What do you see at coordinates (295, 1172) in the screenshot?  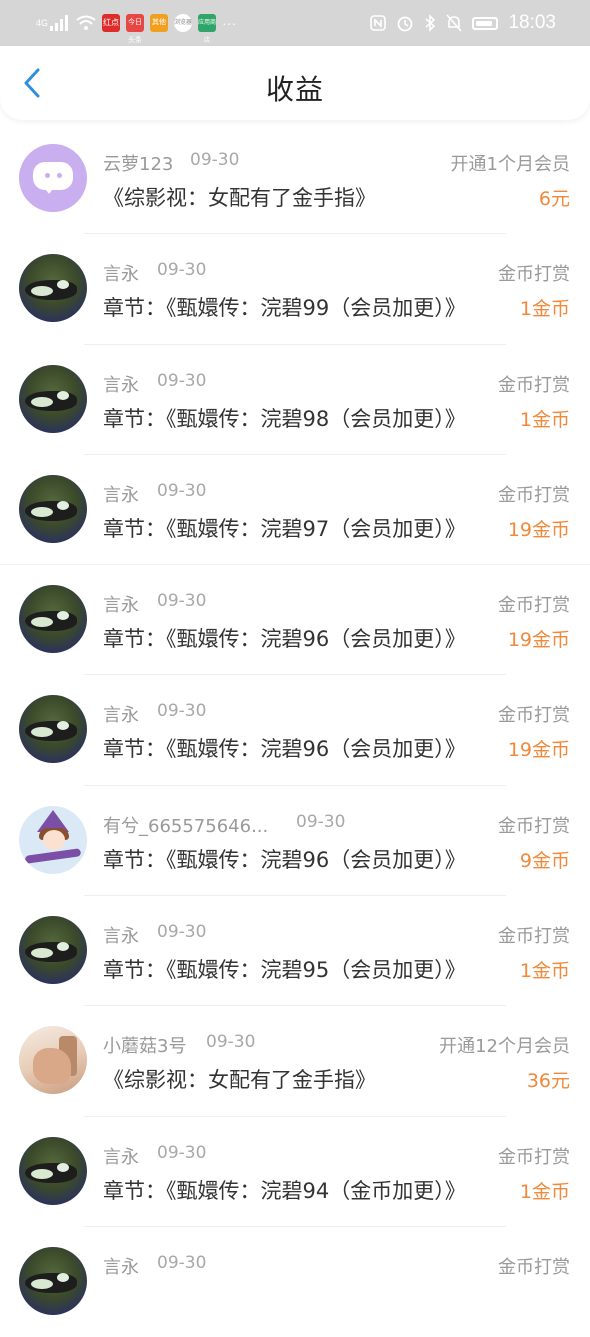 I see `list-item: 言永 09-30 金币打赏 章节：《甄嬛传：浣碧94（金币加更）》 1金币` at bounding box center [295, 1172].